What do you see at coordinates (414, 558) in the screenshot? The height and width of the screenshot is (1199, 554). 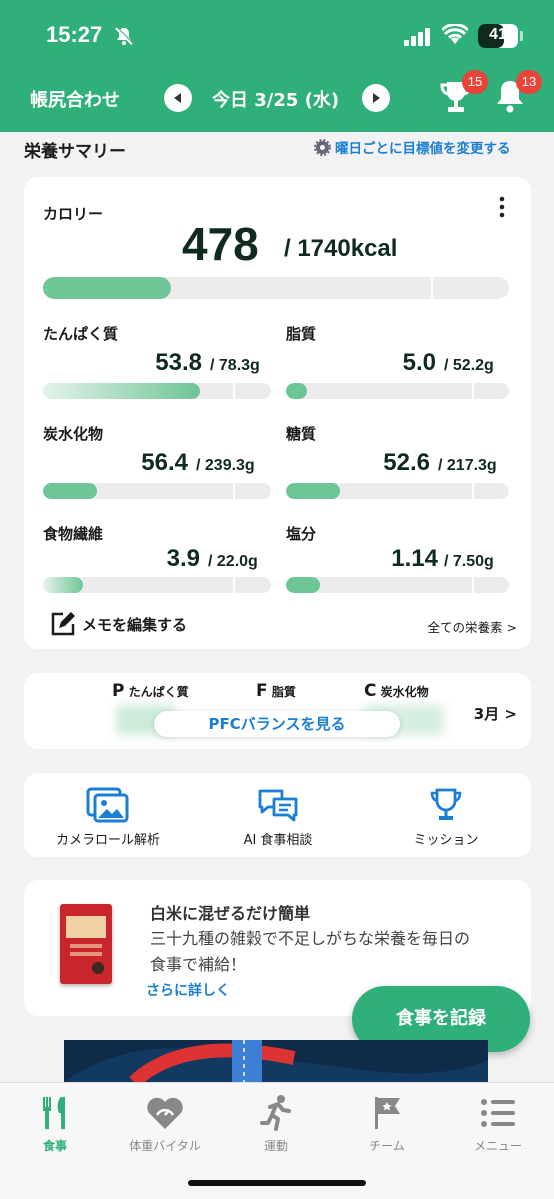 I see `nutrient-value: 1.14` at bounding box center [414, 558].